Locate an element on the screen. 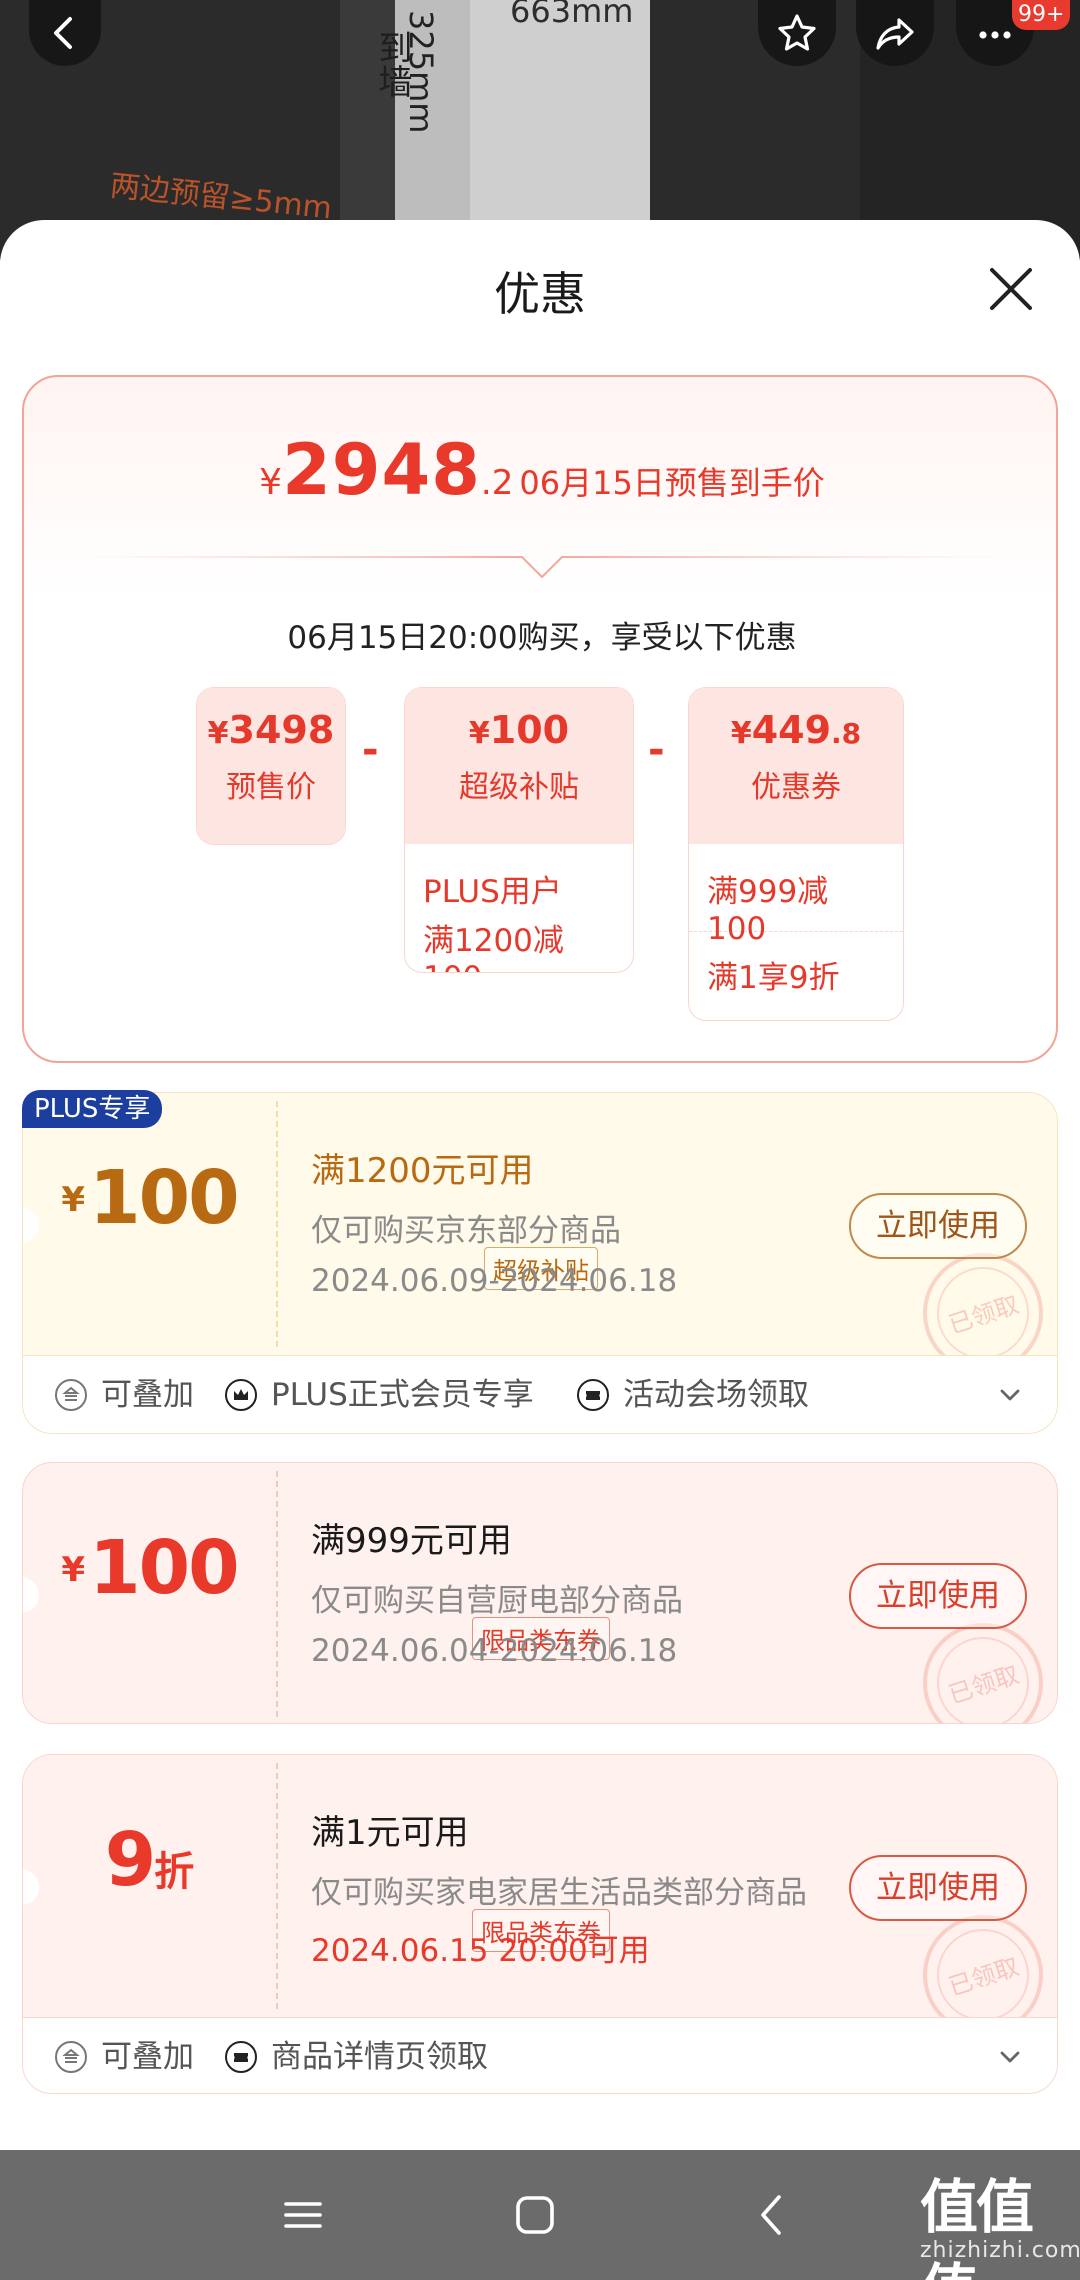 The height and width of the screenshot is (2280, 1080). divider-arrow is located at coordinates (542, 567).